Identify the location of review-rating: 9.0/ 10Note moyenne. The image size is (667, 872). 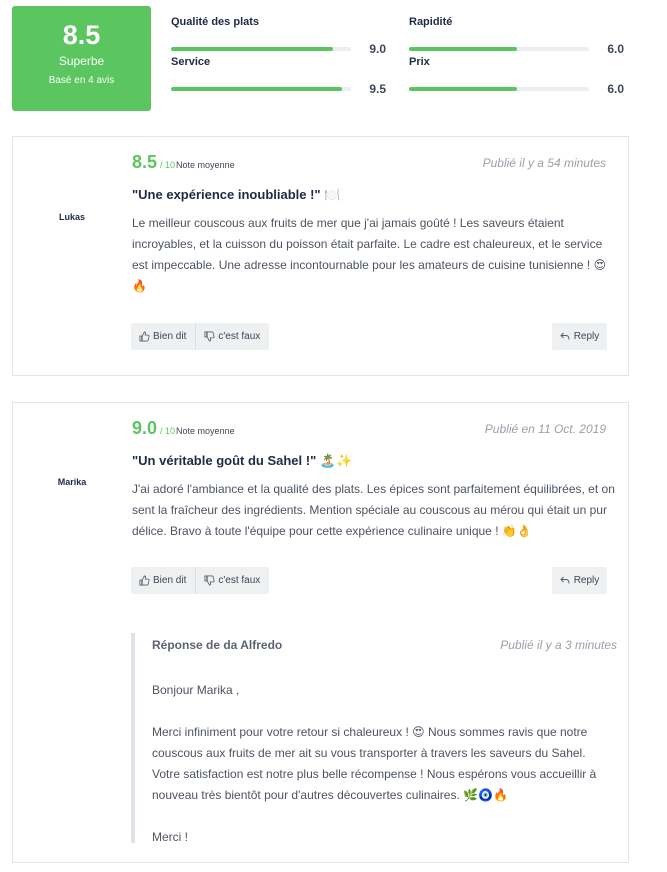
(183, 428).